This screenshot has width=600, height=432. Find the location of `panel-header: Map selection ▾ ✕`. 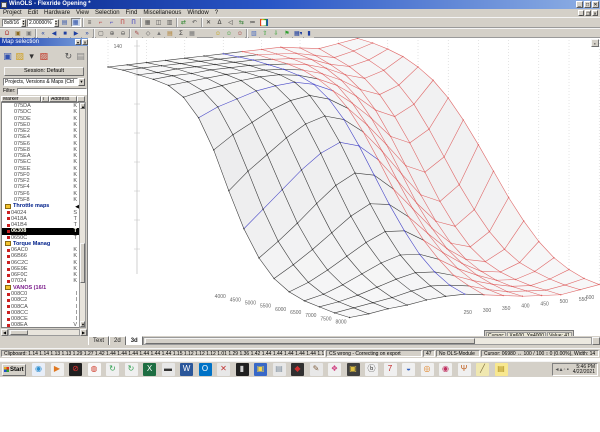

panel-header: Map selection ▾ ✕ is located at coordinates (44, 42).